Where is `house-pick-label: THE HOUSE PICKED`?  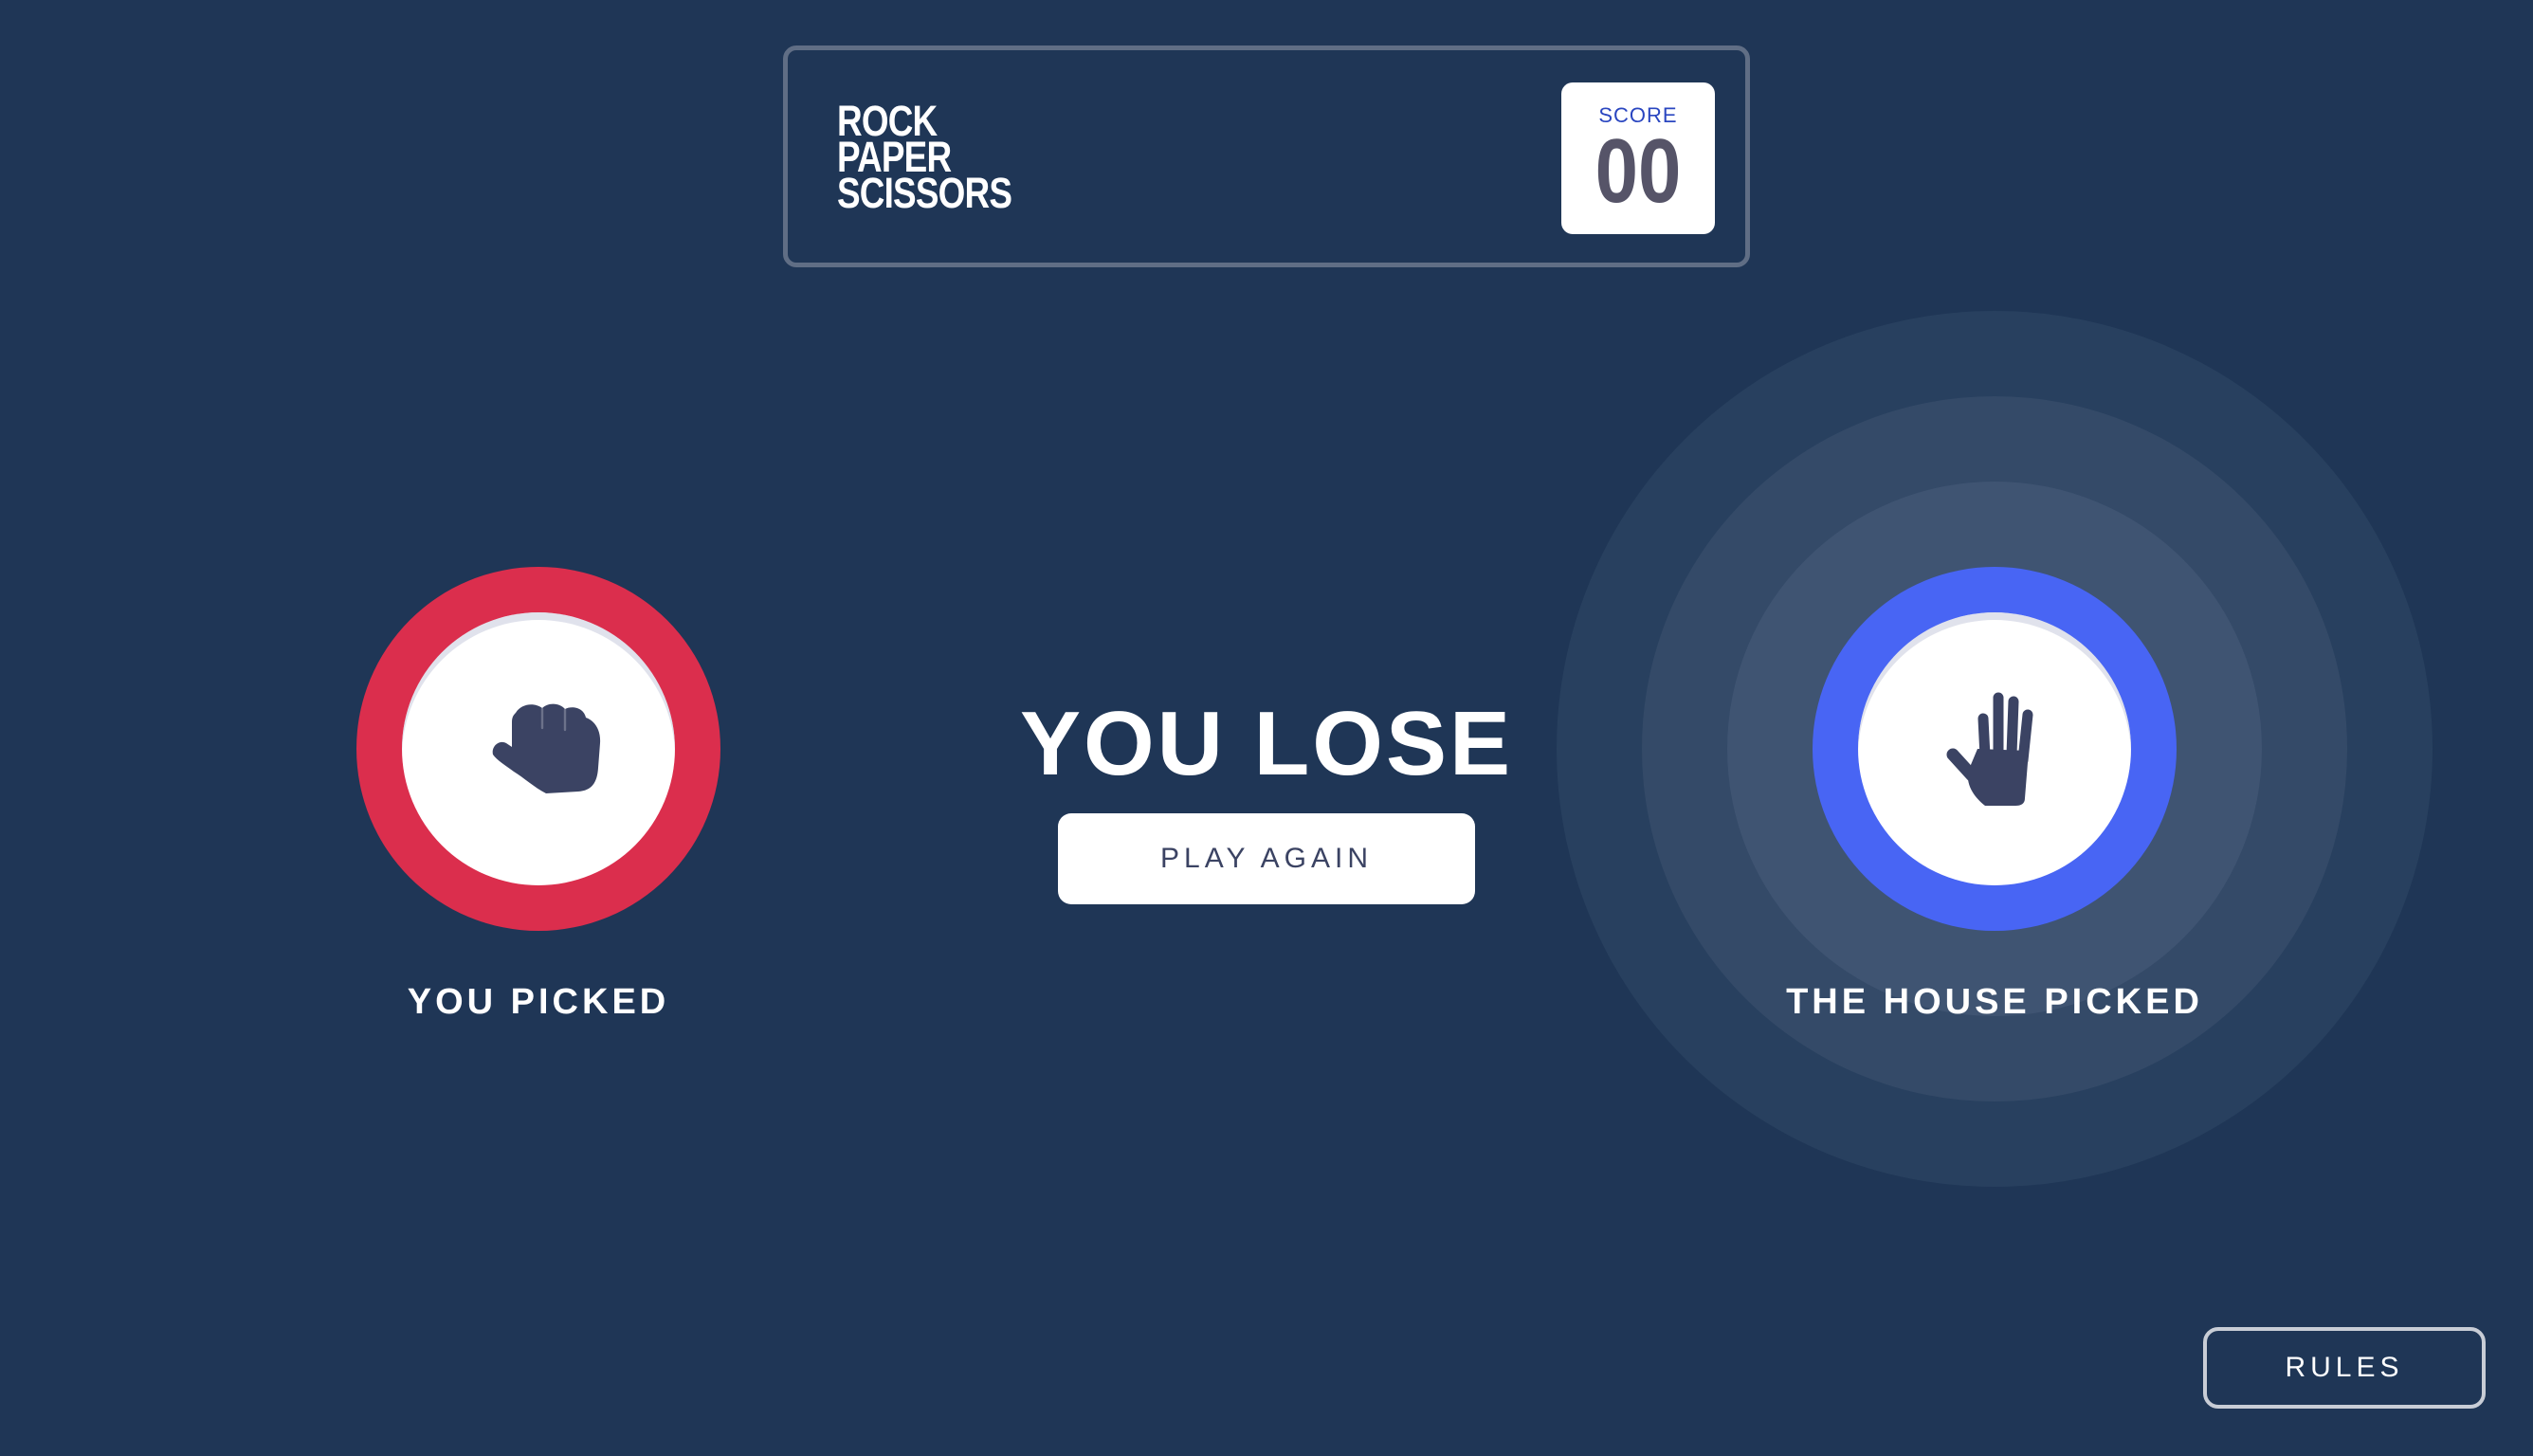
house-pick-label: THE HOUSE PICKED is located at coordinates (1995, 1002).